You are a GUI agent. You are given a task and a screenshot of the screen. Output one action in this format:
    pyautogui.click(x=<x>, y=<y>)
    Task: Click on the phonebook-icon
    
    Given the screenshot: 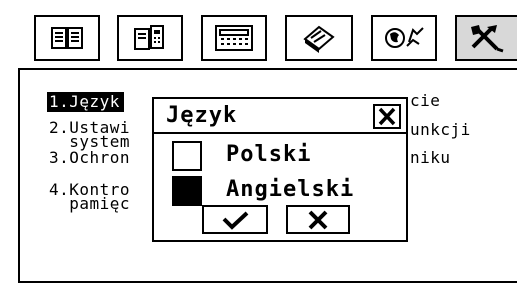 What is the action you would take?
    pyautogui.click(x=149, y=37)
    